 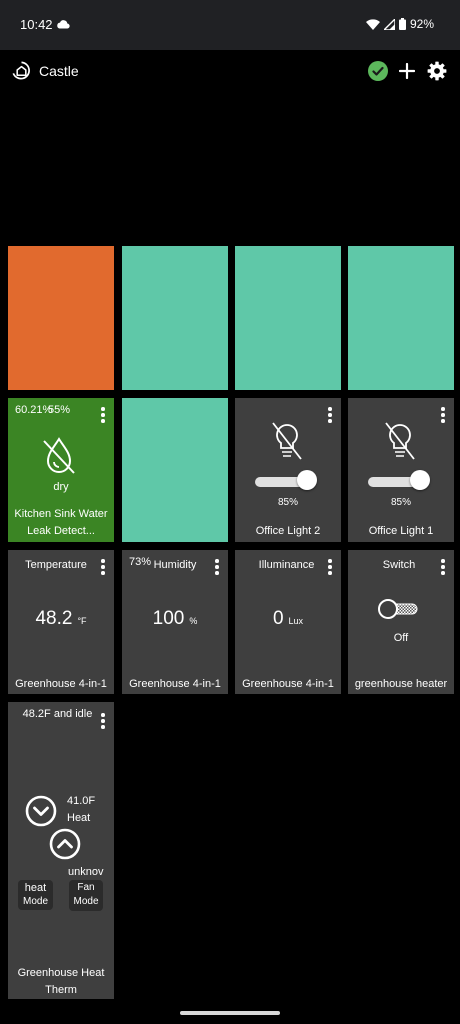 I want to click on thermostat-name-line2: Therm, so click(x=61, y=990).